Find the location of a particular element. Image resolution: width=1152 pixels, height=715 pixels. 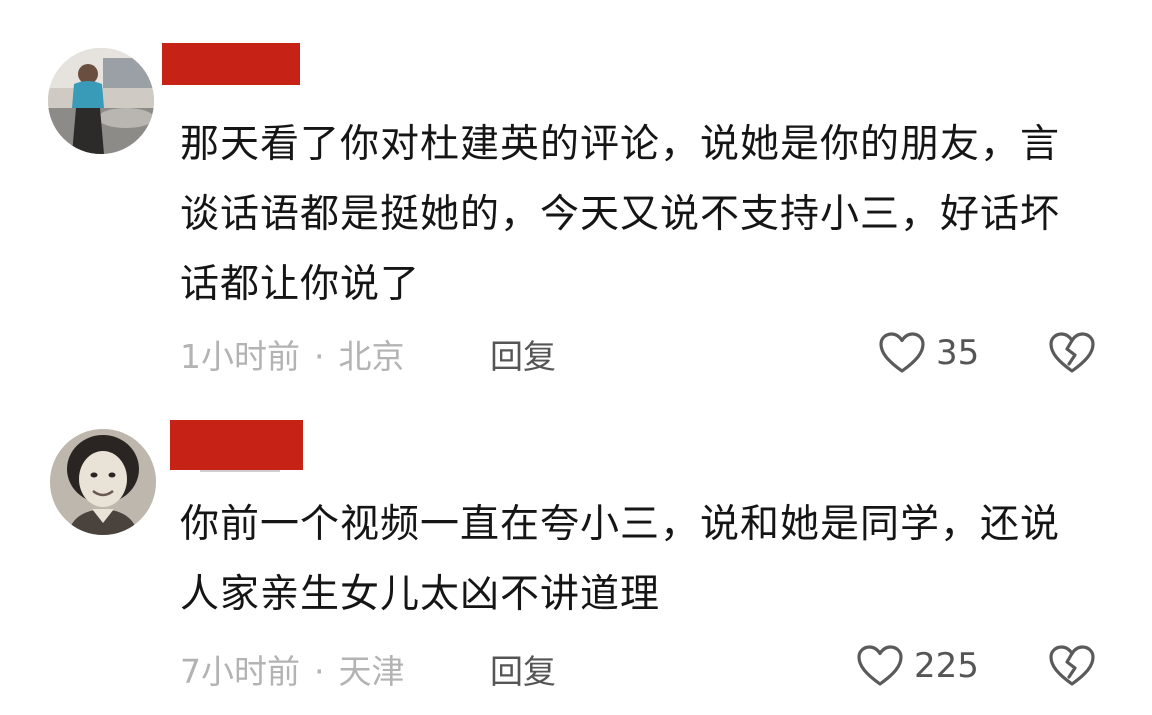

comment-meta: 1小时前 · 北京 is located at coordinates (292, 354).